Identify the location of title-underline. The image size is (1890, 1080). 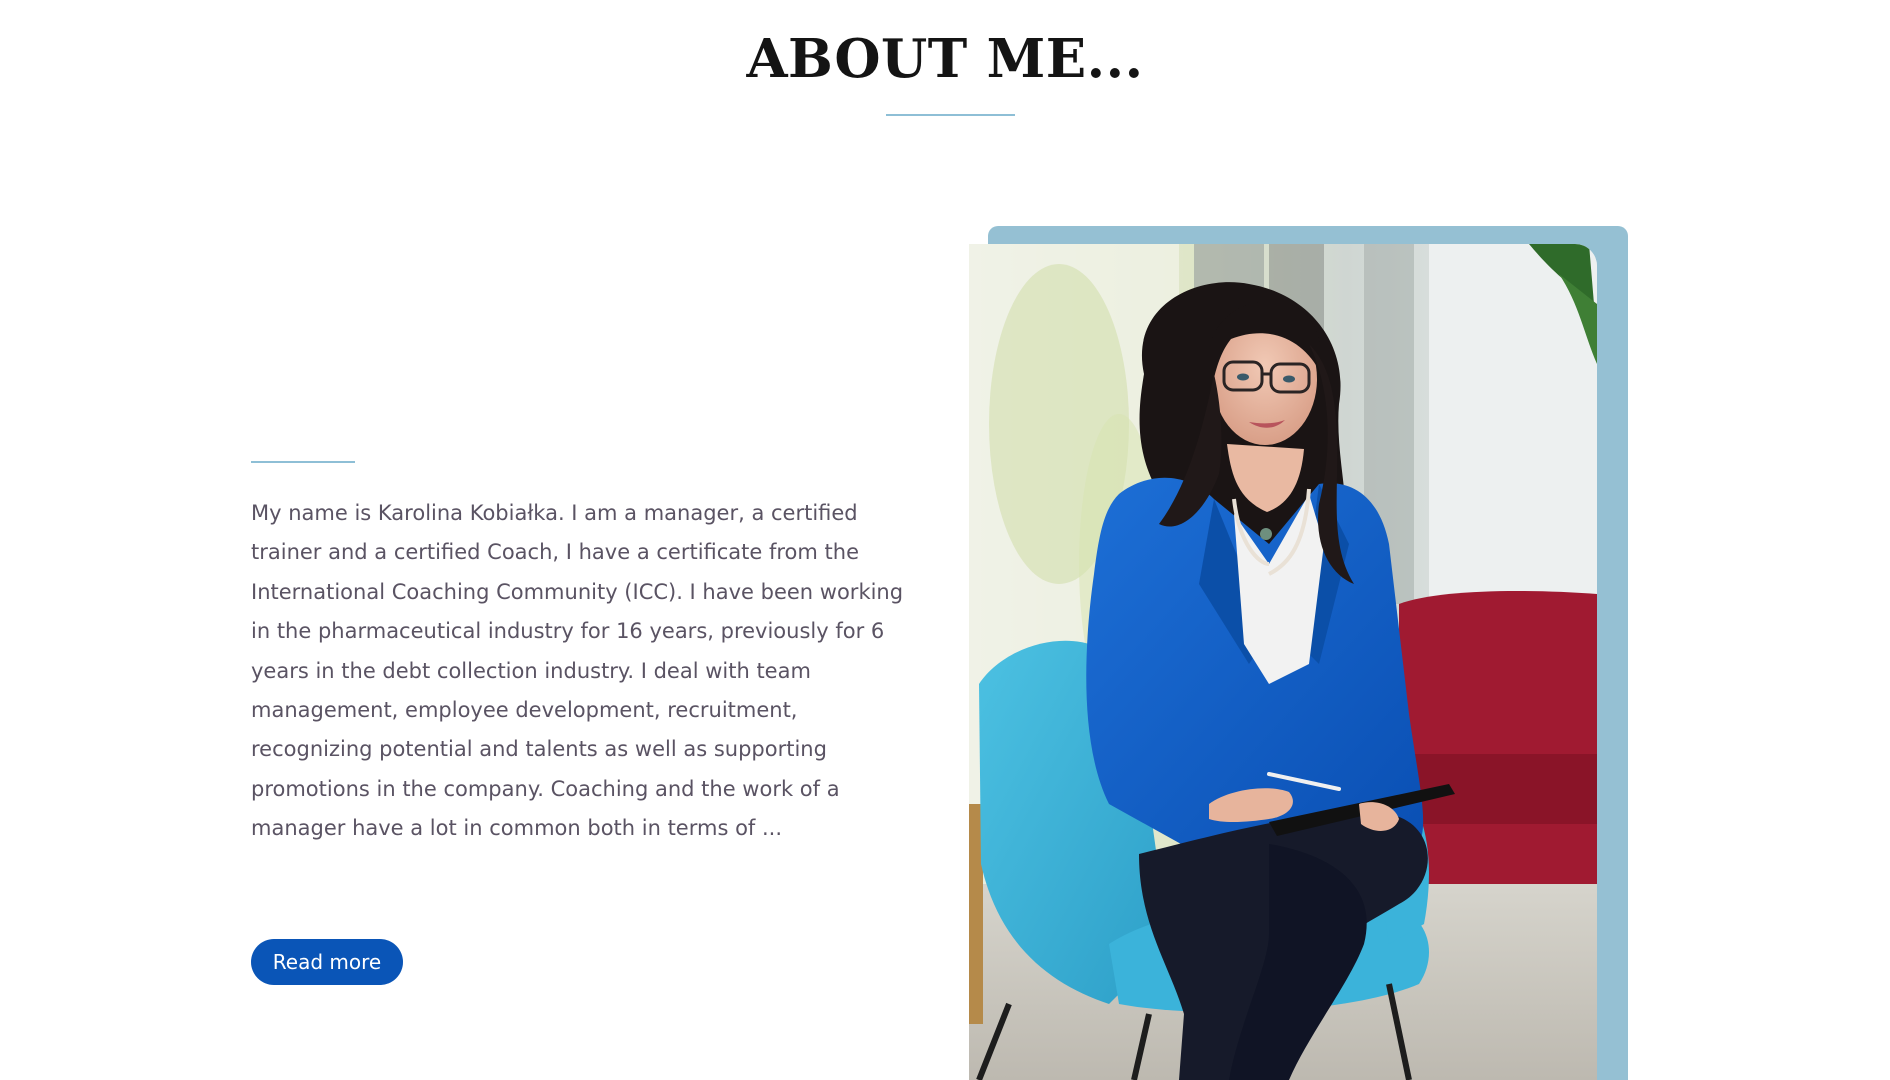
(950, 115).